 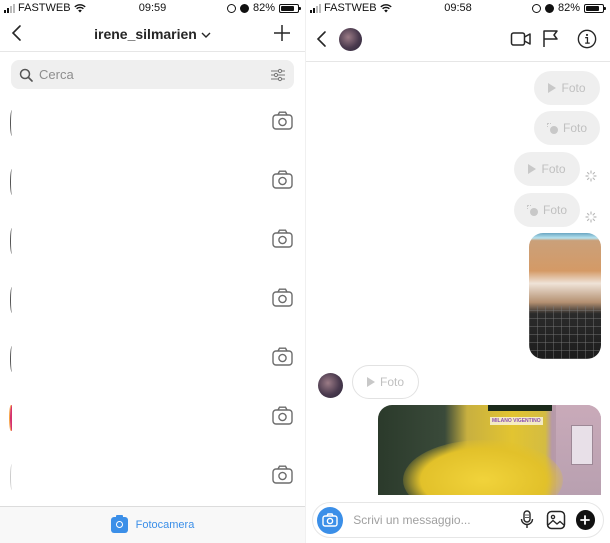 What do you see at coordinates (458, 39) in the screenshot?
I see `chat-header` at bounding box center [458, 39].